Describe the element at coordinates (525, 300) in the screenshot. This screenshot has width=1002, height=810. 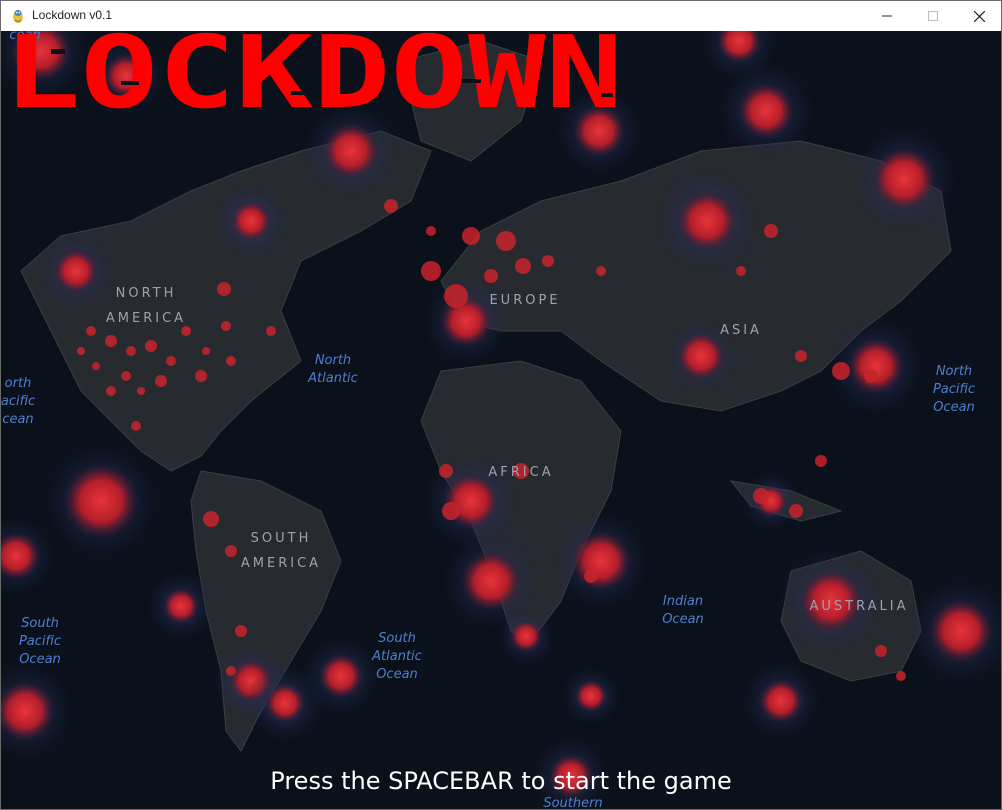
I see `label-europe: EUROPE` at that location.